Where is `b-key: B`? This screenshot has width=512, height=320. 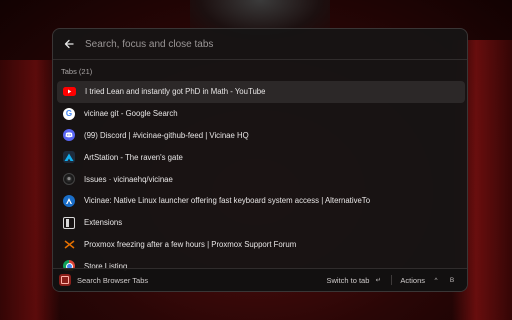 b-key: B is located at coordinates (452, 280).